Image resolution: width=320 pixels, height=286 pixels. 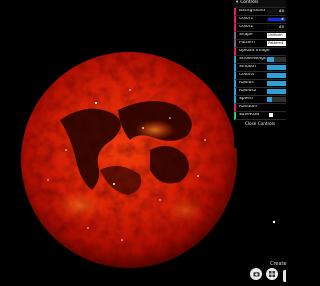 I want to click on control-label: Smooth, so click(x=247, y=67).